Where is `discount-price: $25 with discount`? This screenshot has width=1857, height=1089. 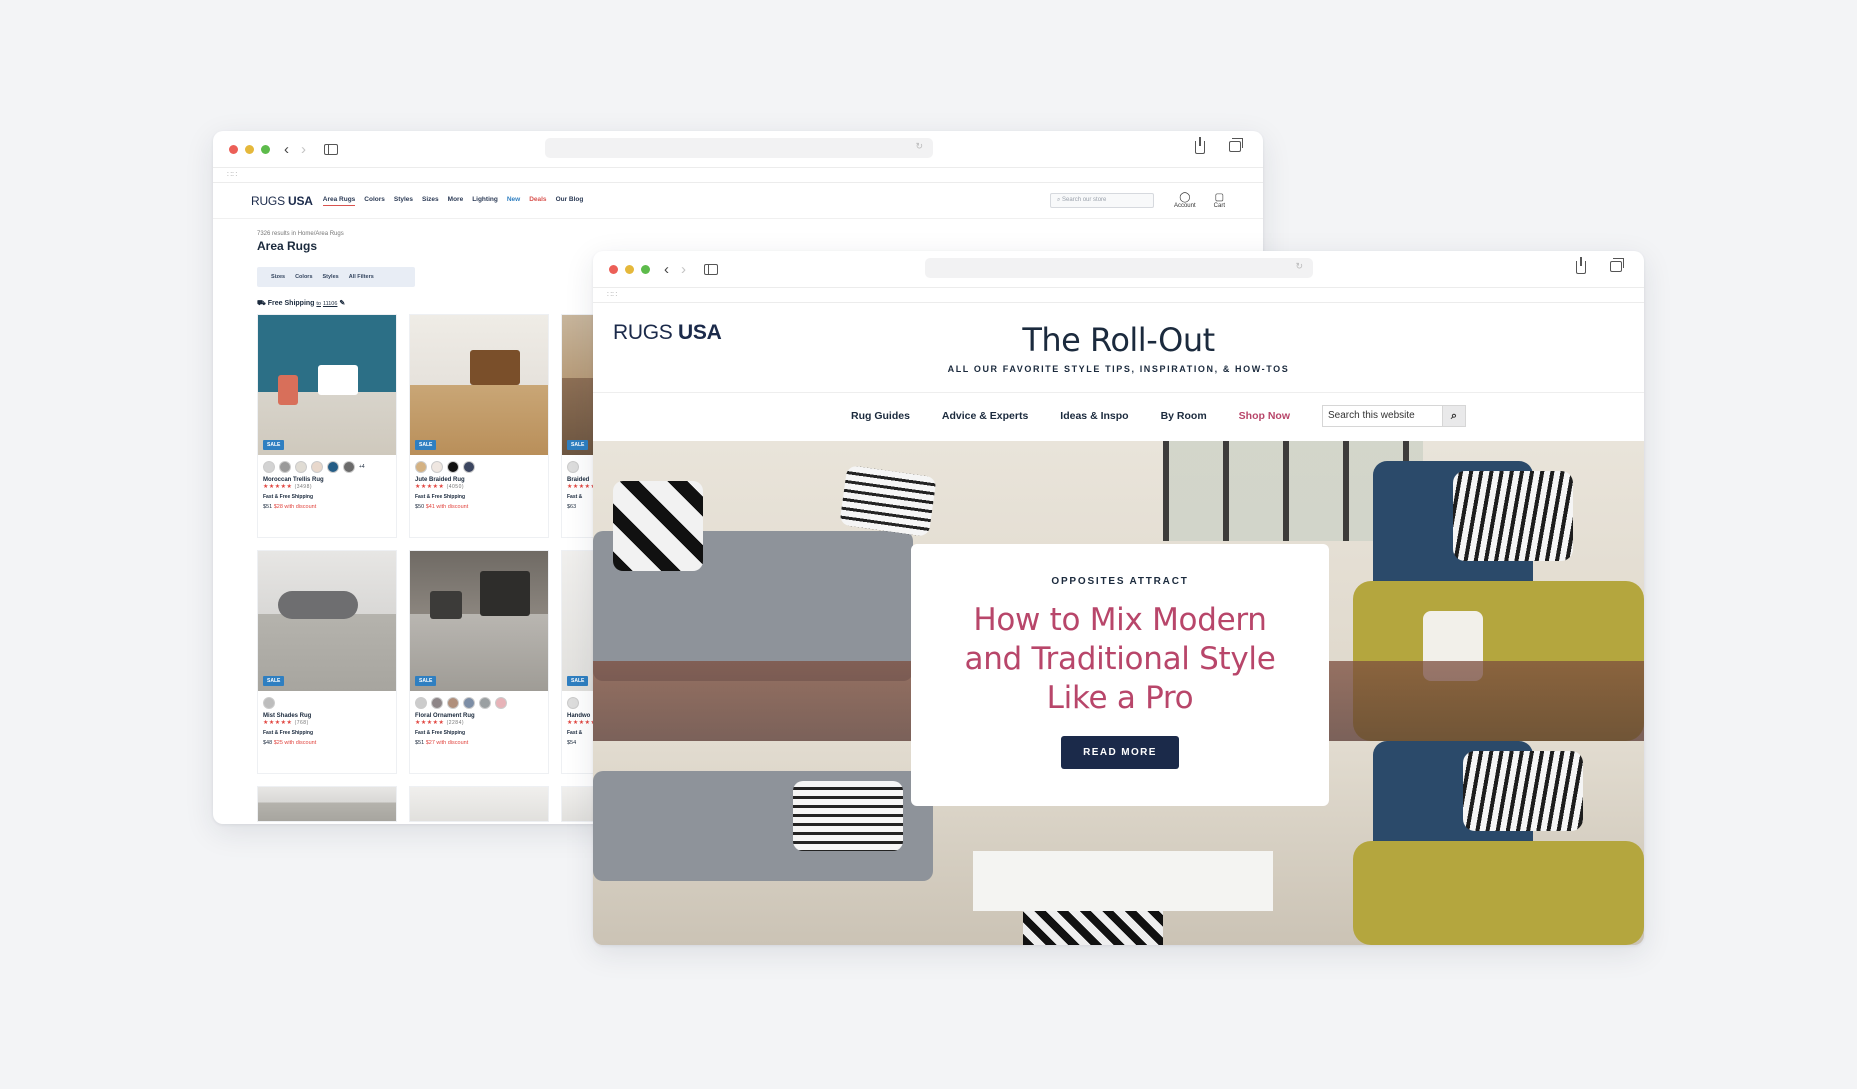 discount-price: $25 with discount is located at coordinates (295, 743).